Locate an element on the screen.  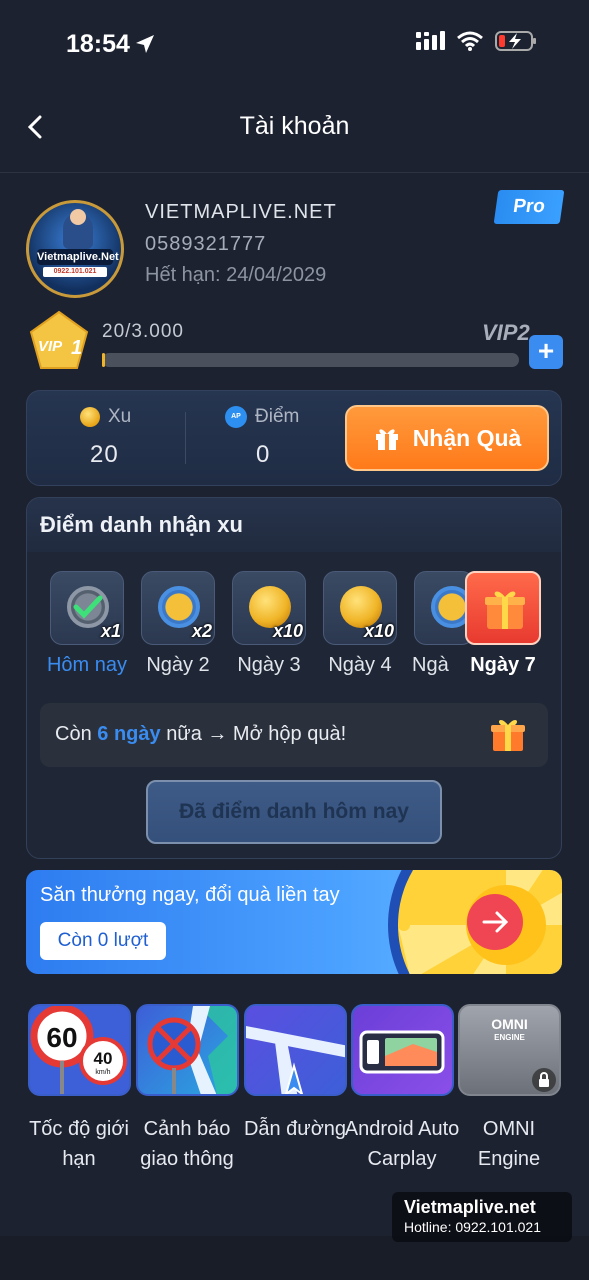
diem-label: Điểm is located at coordinates (277, 416).